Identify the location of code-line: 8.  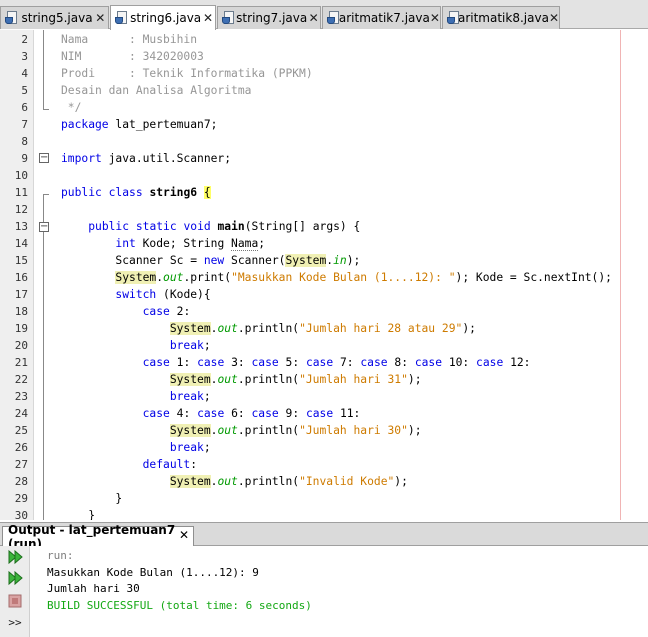
(324, 141).